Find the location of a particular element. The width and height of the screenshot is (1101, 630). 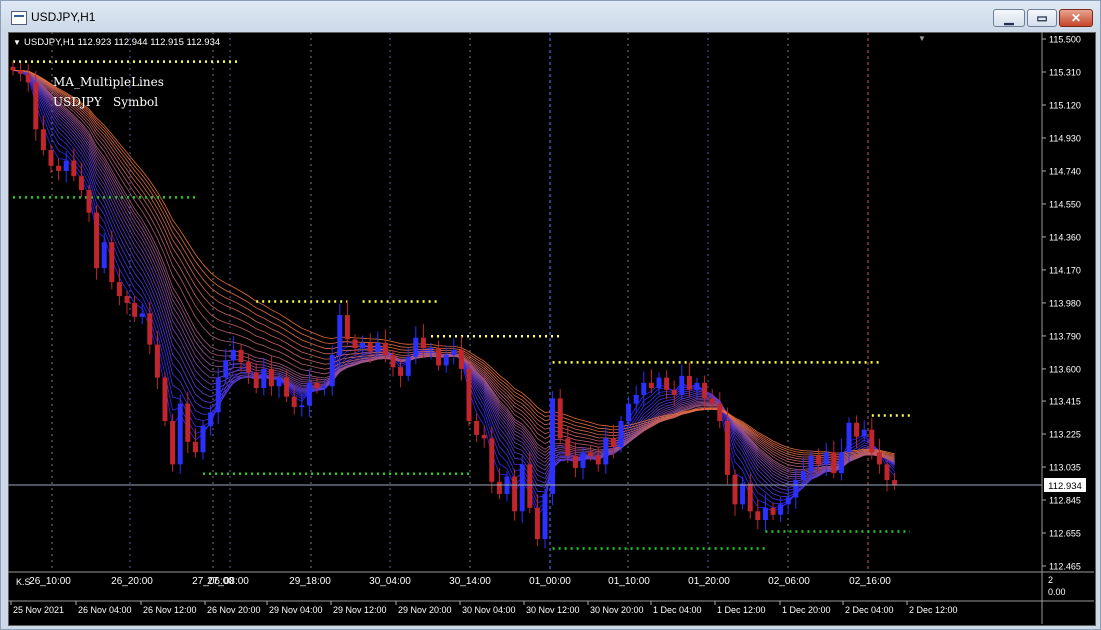

indicator-symbol-label: Symbol is located at coordinates (135, 102).